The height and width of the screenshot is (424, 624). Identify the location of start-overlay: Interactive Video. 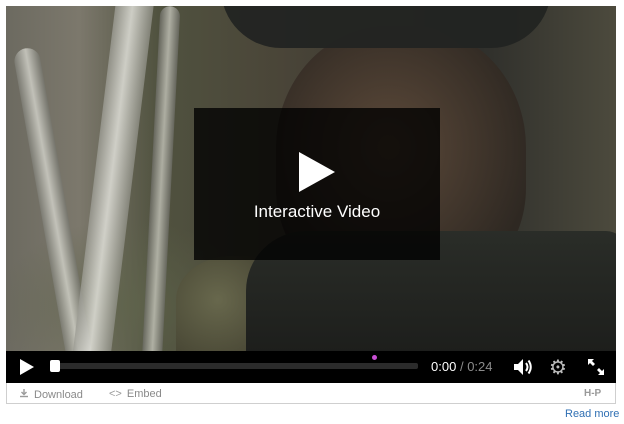
(317, 184).